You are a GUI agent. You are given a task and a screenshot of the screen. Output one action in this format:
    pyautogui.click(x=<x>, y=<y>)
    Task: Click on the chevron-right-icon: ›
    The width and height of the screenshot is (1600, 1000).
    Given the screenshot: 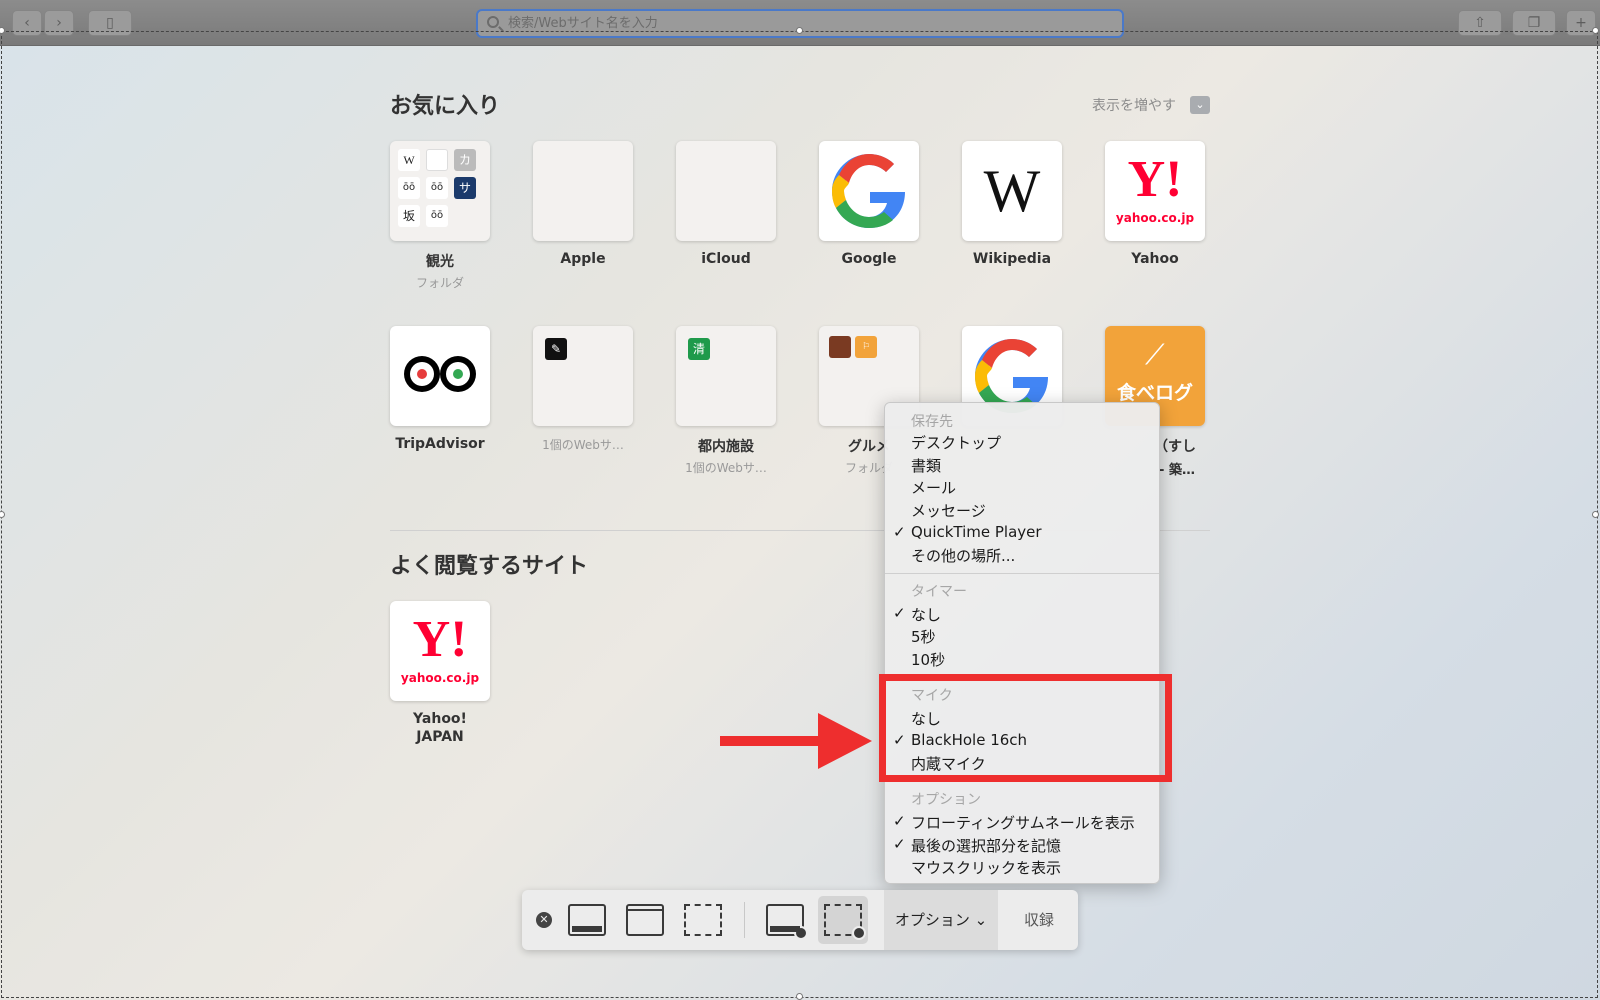 What is the action you would take?
    pyautogui.click(x=59, y=23)
    